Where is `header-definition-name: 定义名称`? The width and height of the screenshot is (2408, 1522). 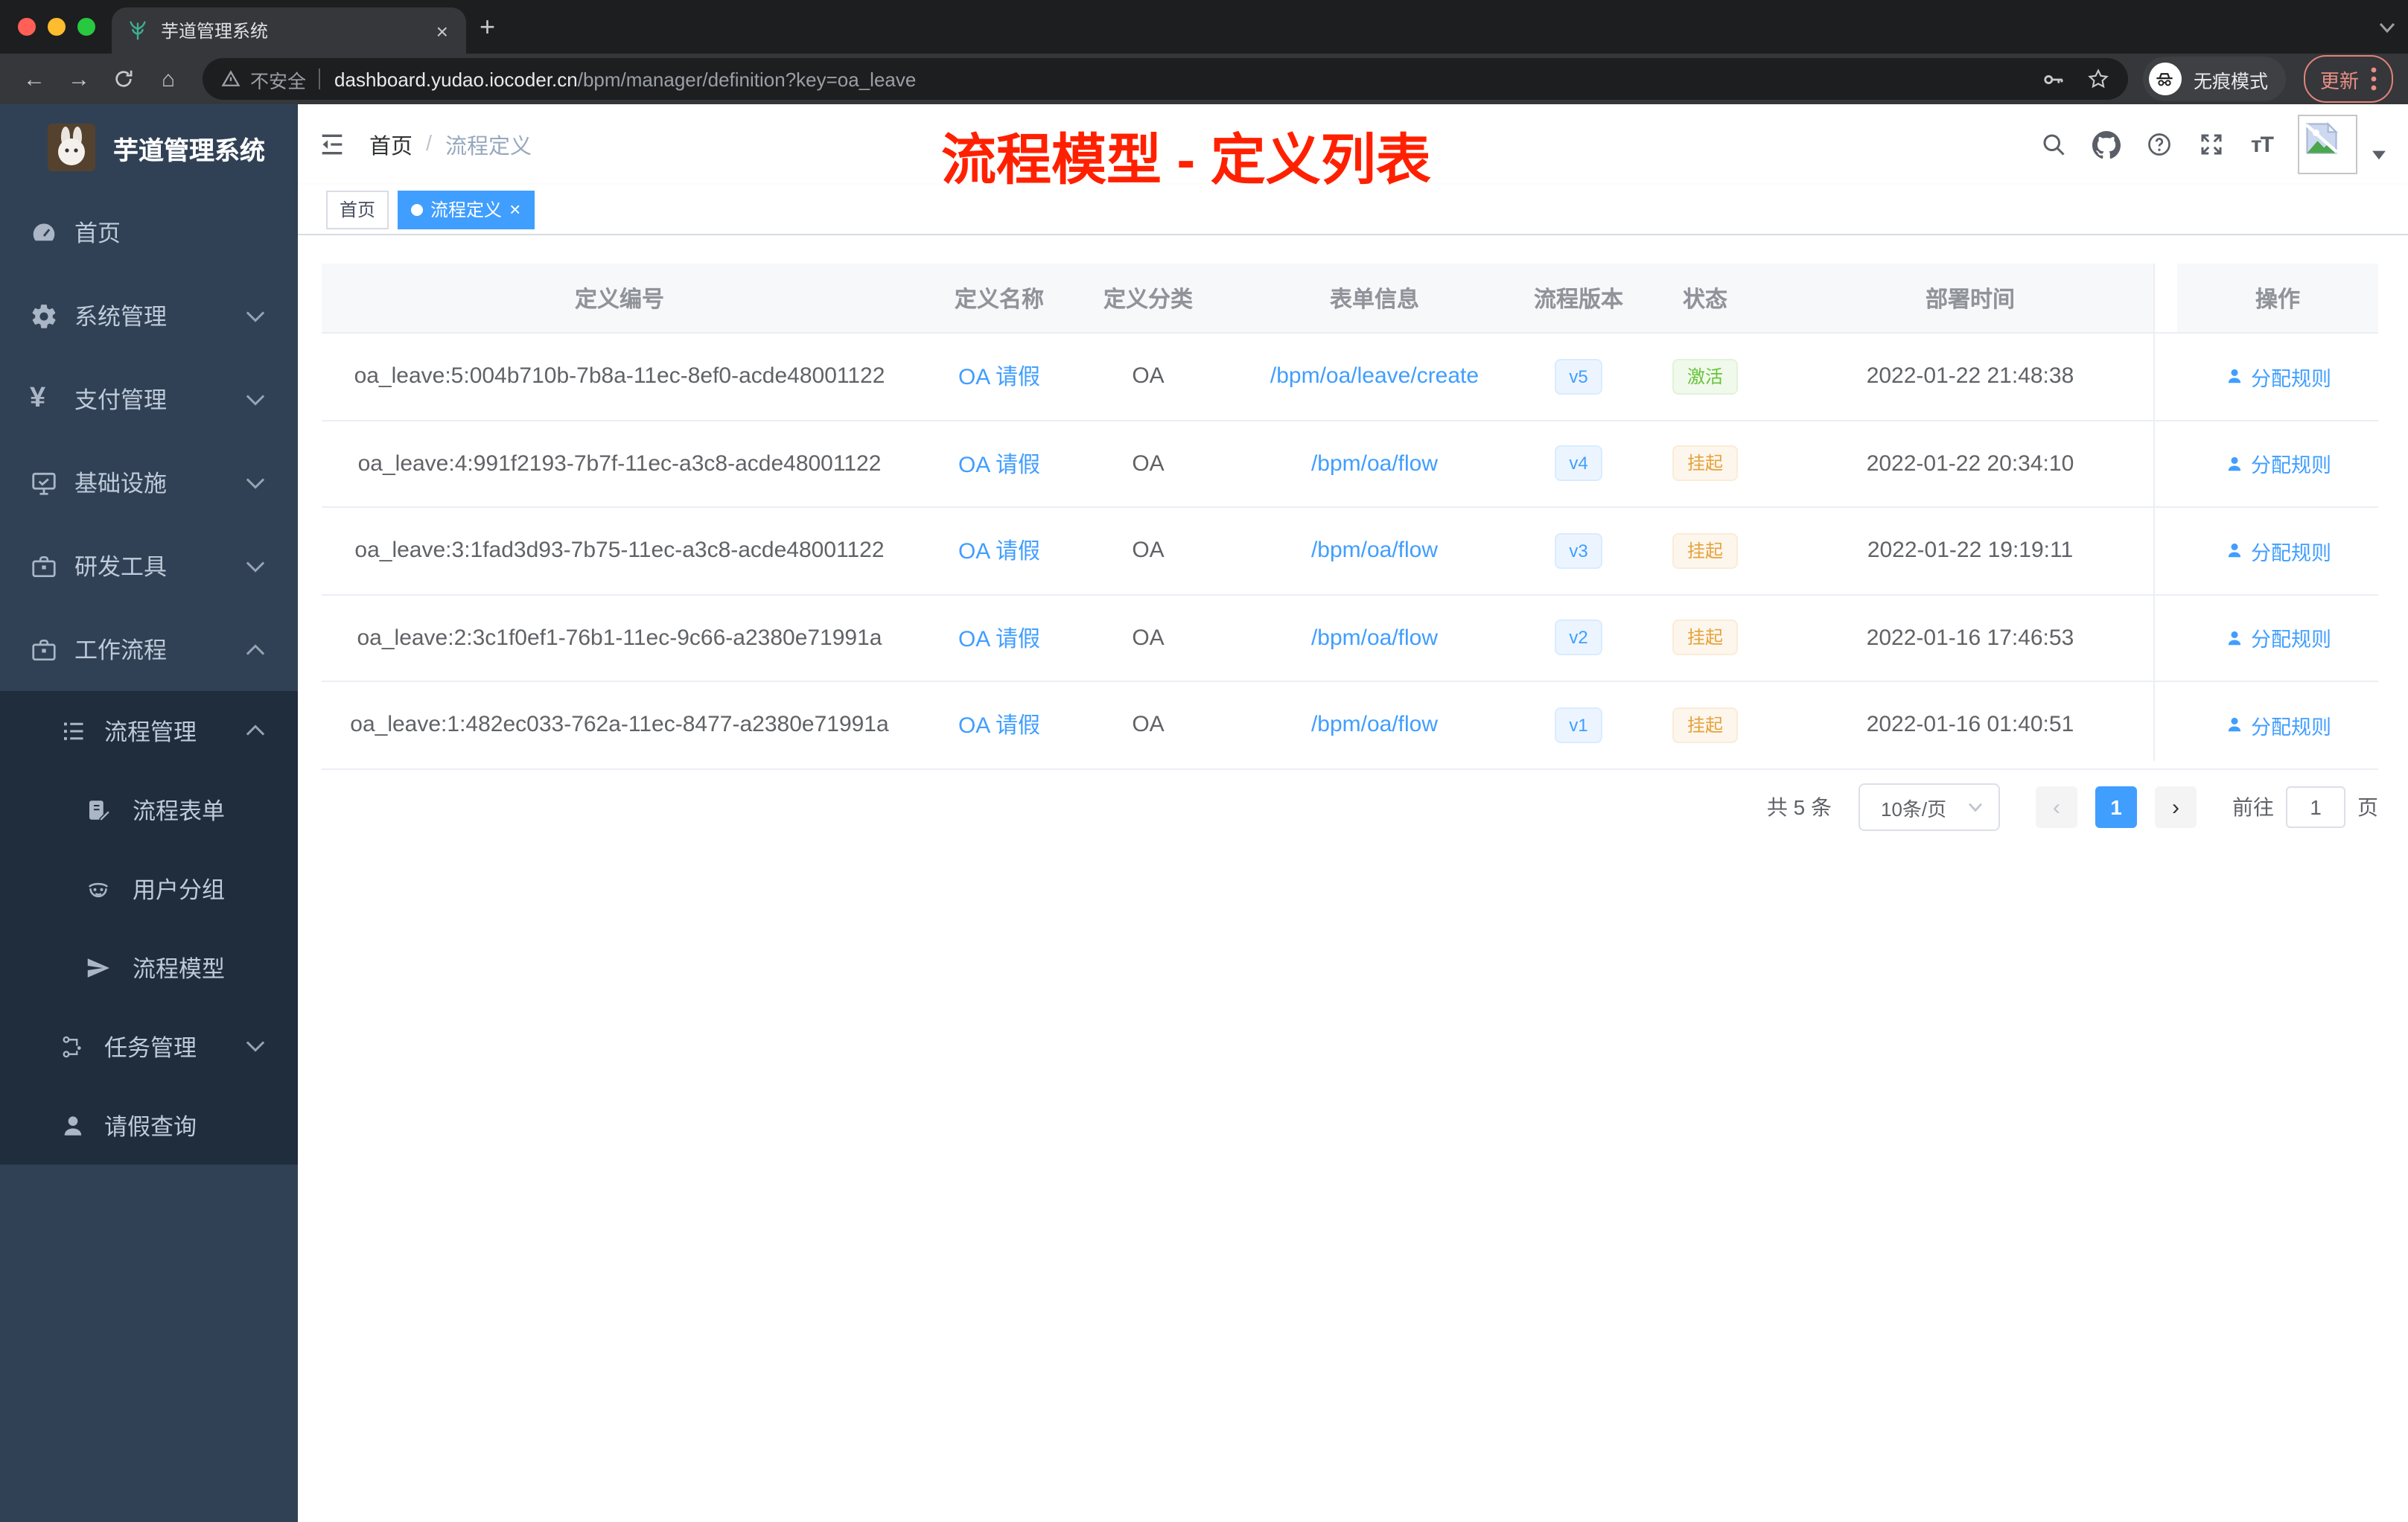
header-definition-name: 定义名称 is located at coordinates (999, 298).